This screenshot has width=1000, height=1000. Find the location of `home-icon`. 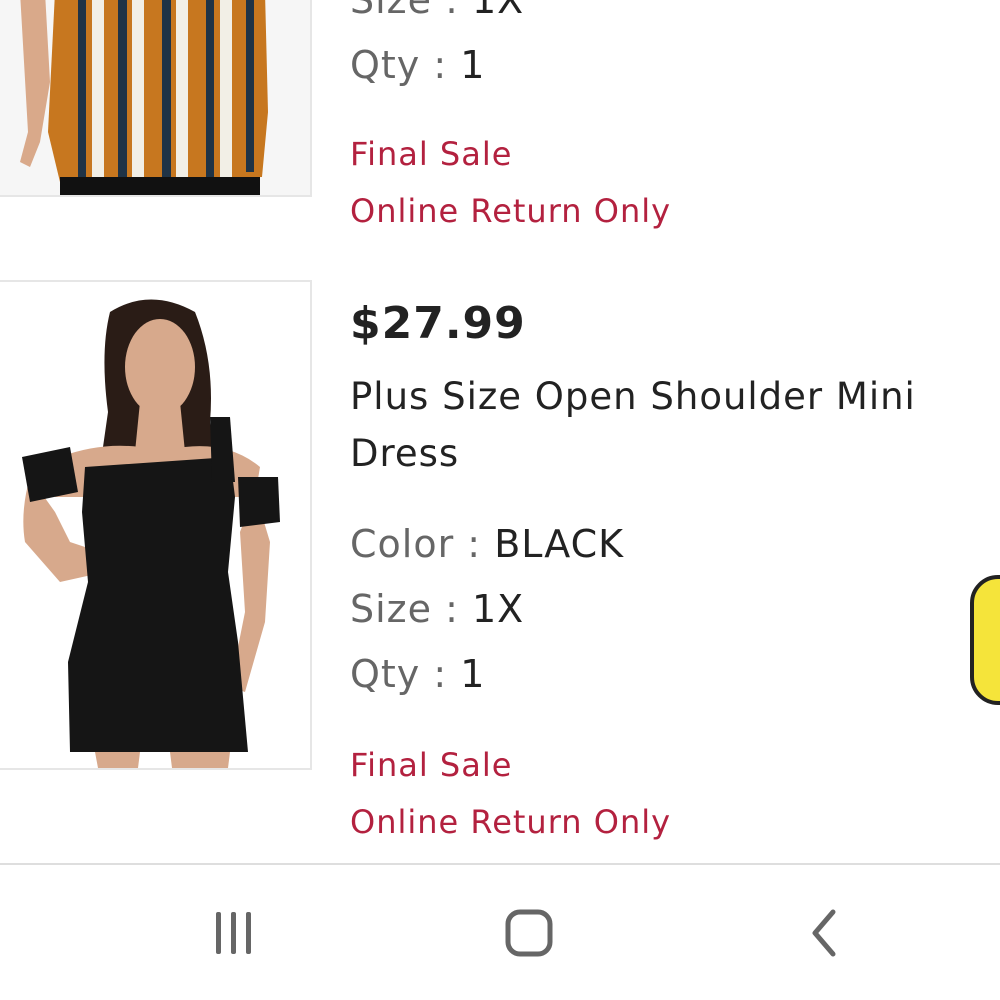

home-icon is located at coordinates (529, 935).